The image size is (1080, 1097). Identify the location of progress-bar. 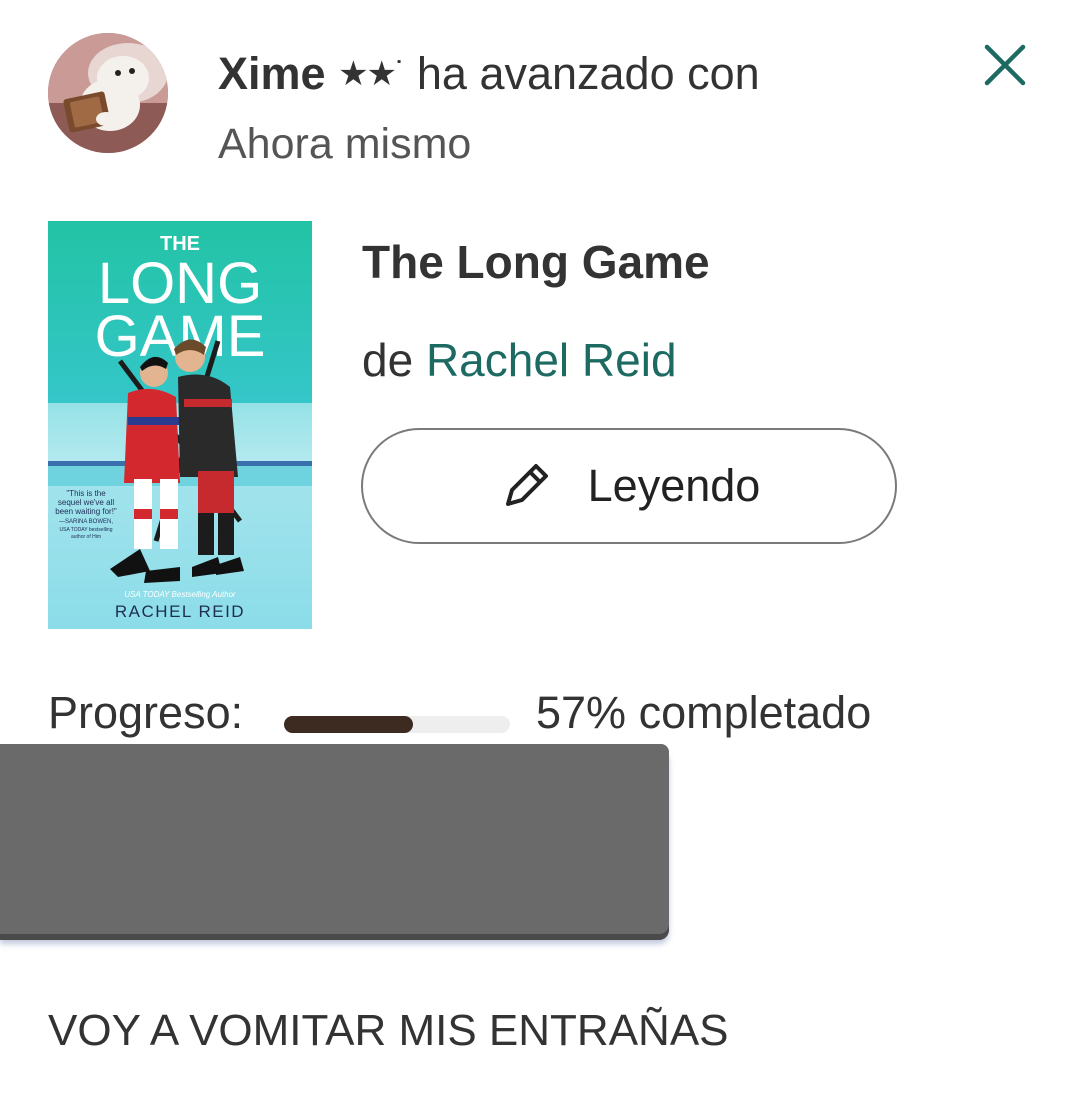
(397, 724).